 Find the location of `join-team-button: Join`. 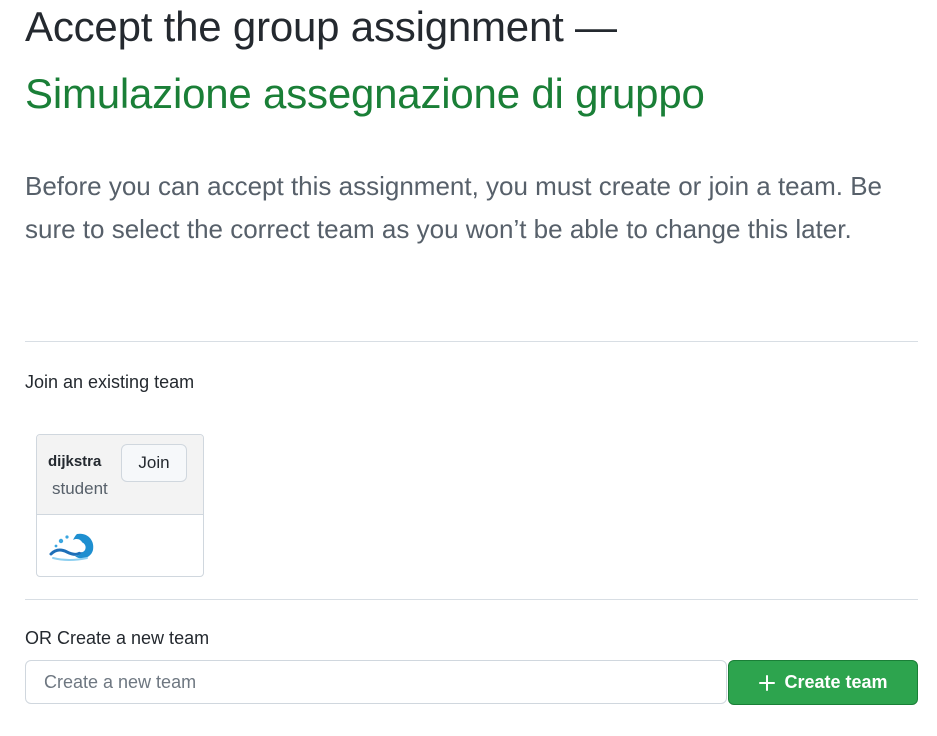

join-team-button: Join is located at coordinates (154, 463).